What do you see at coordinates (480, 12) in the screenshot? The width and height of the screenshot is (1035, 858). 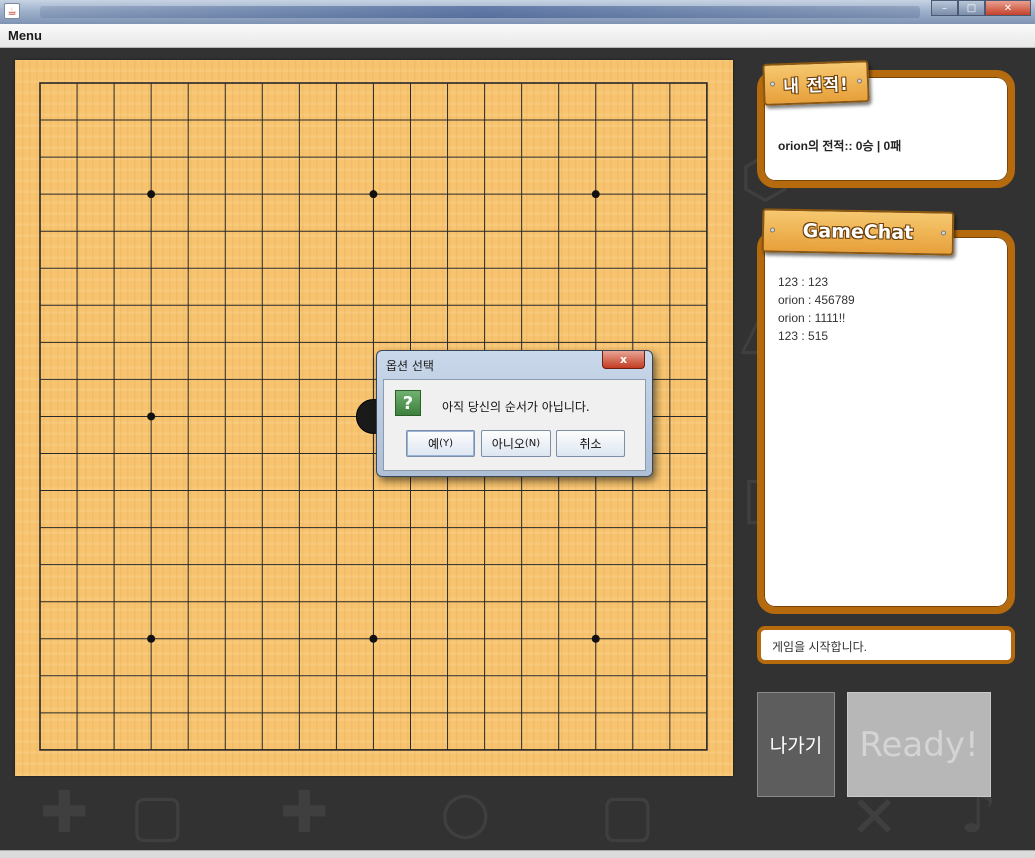 I see `titlebar-glass` at bounding box center [480, 12].